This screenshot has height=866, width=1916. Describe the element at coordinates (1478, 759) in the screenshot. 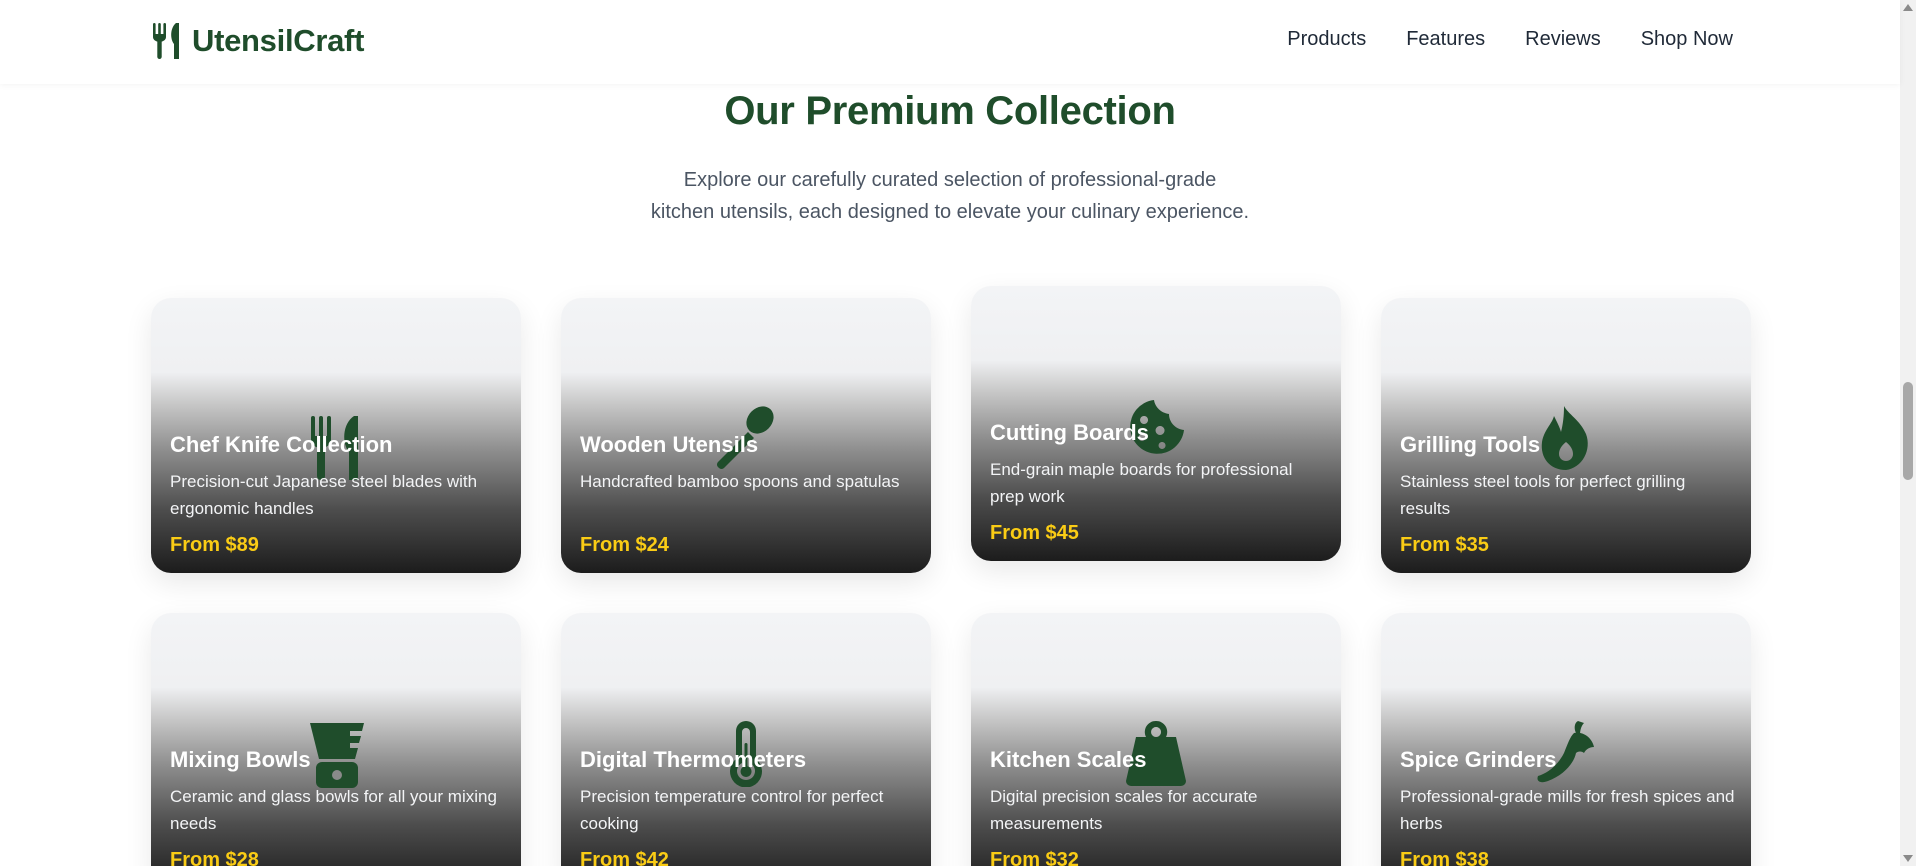

I see `product-title: Spice Grinders` at that location.